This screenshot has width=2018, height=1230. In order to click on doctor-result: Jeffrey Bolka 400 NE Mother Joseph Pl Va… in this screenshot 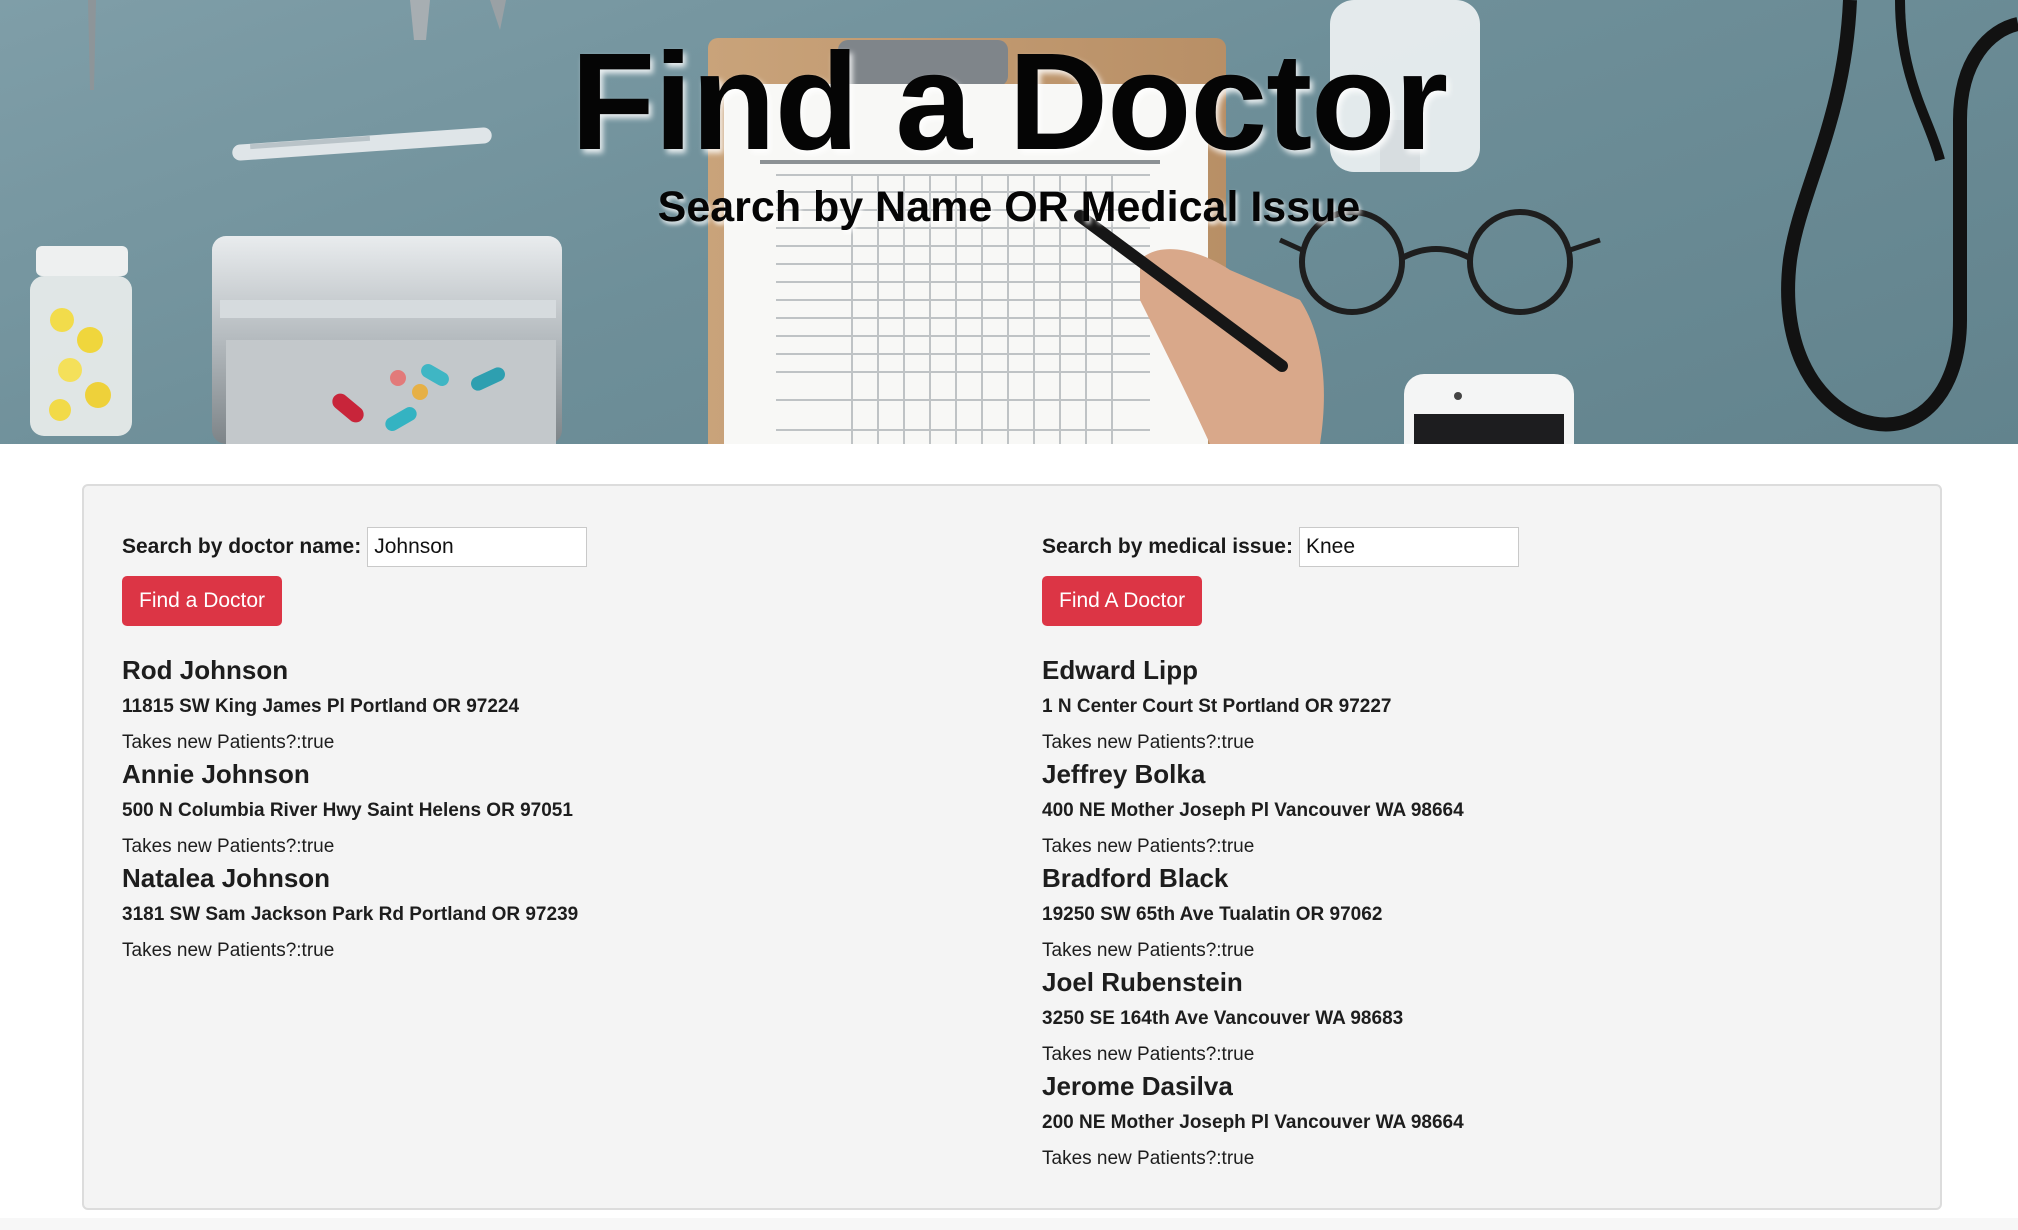, I will do `click(1482, 810)`.